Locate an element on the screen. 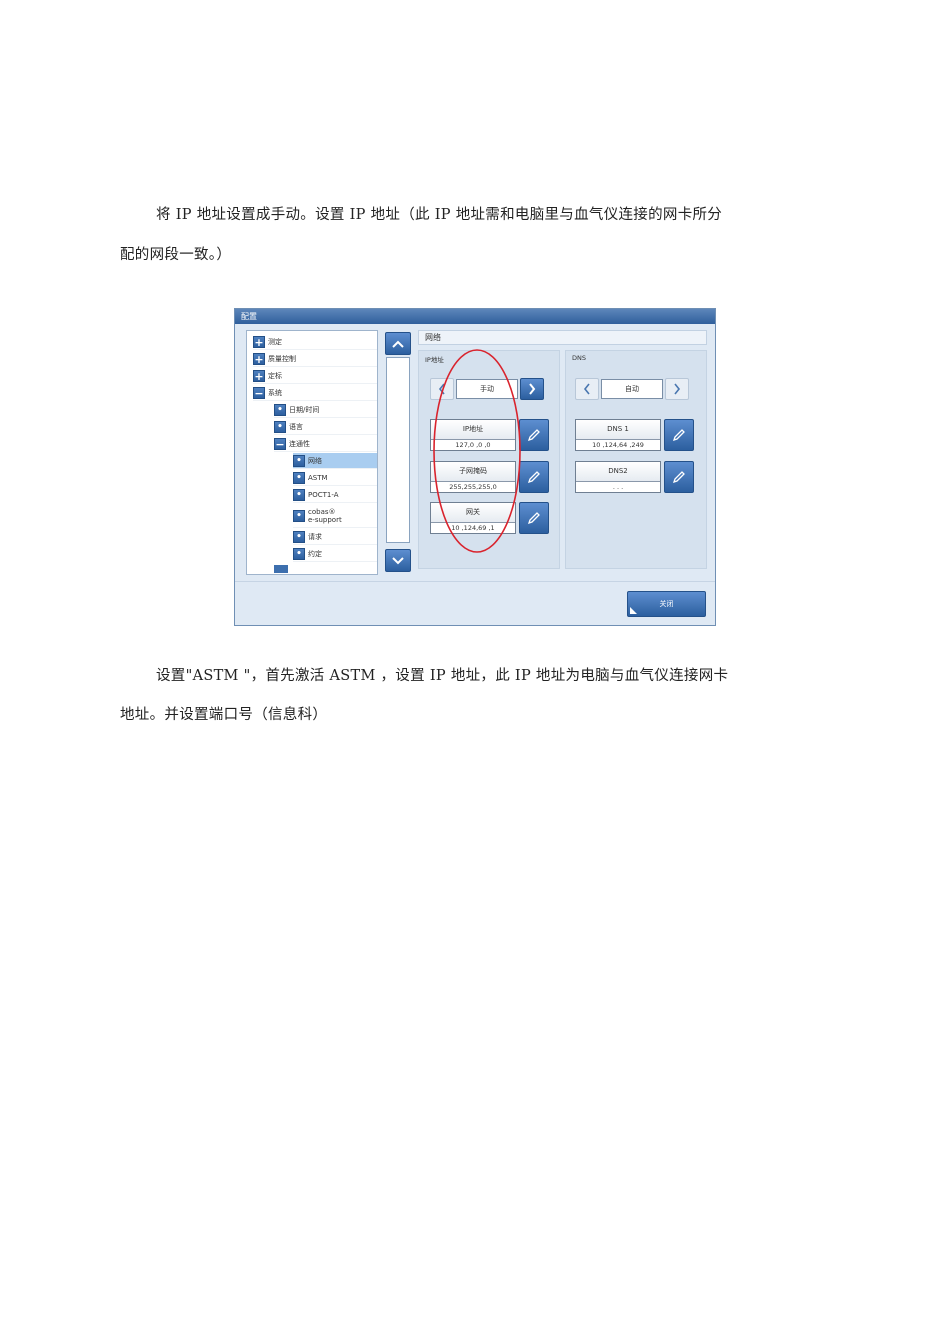 The width and height of the screenshot is (950, 1344). dns2-field: DNS2 . . . is located at coordinates (618, 477).